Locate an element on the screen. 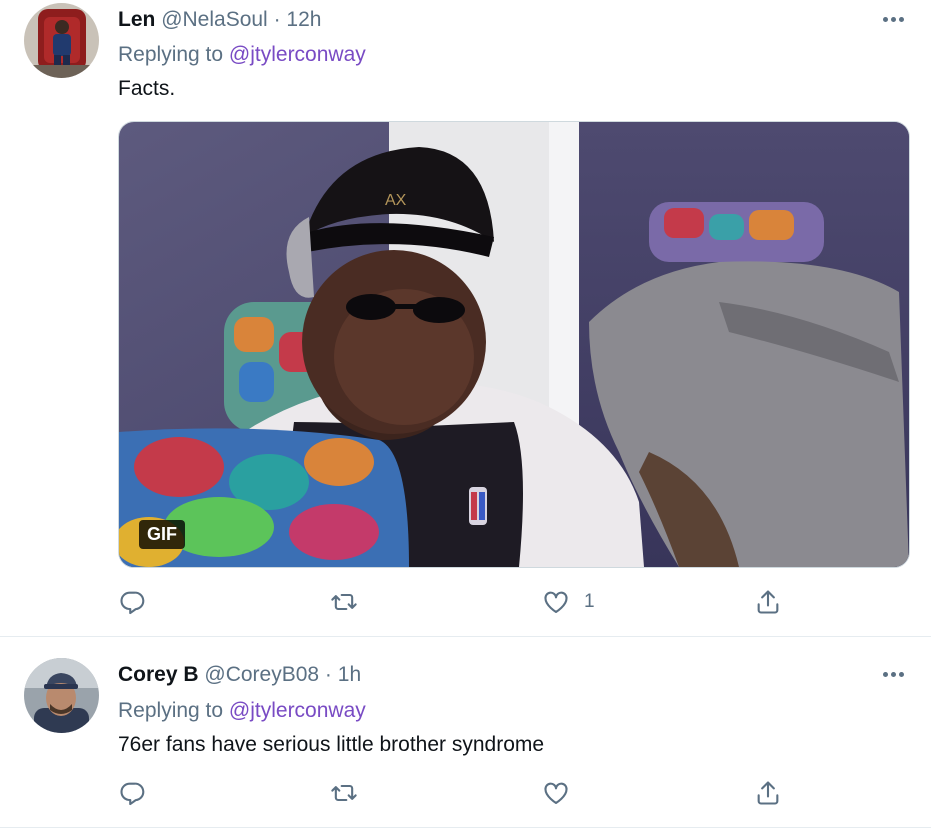 The width and height of the screenshot is (931, 828). like-button is located at coordinates (563, 793).